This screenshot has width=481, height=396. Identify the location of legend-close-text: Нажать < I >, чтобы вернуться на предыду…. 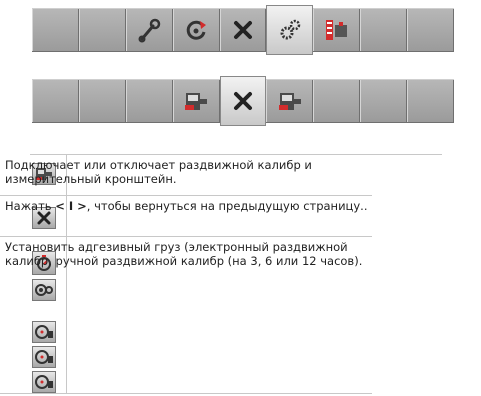
(188, 206).